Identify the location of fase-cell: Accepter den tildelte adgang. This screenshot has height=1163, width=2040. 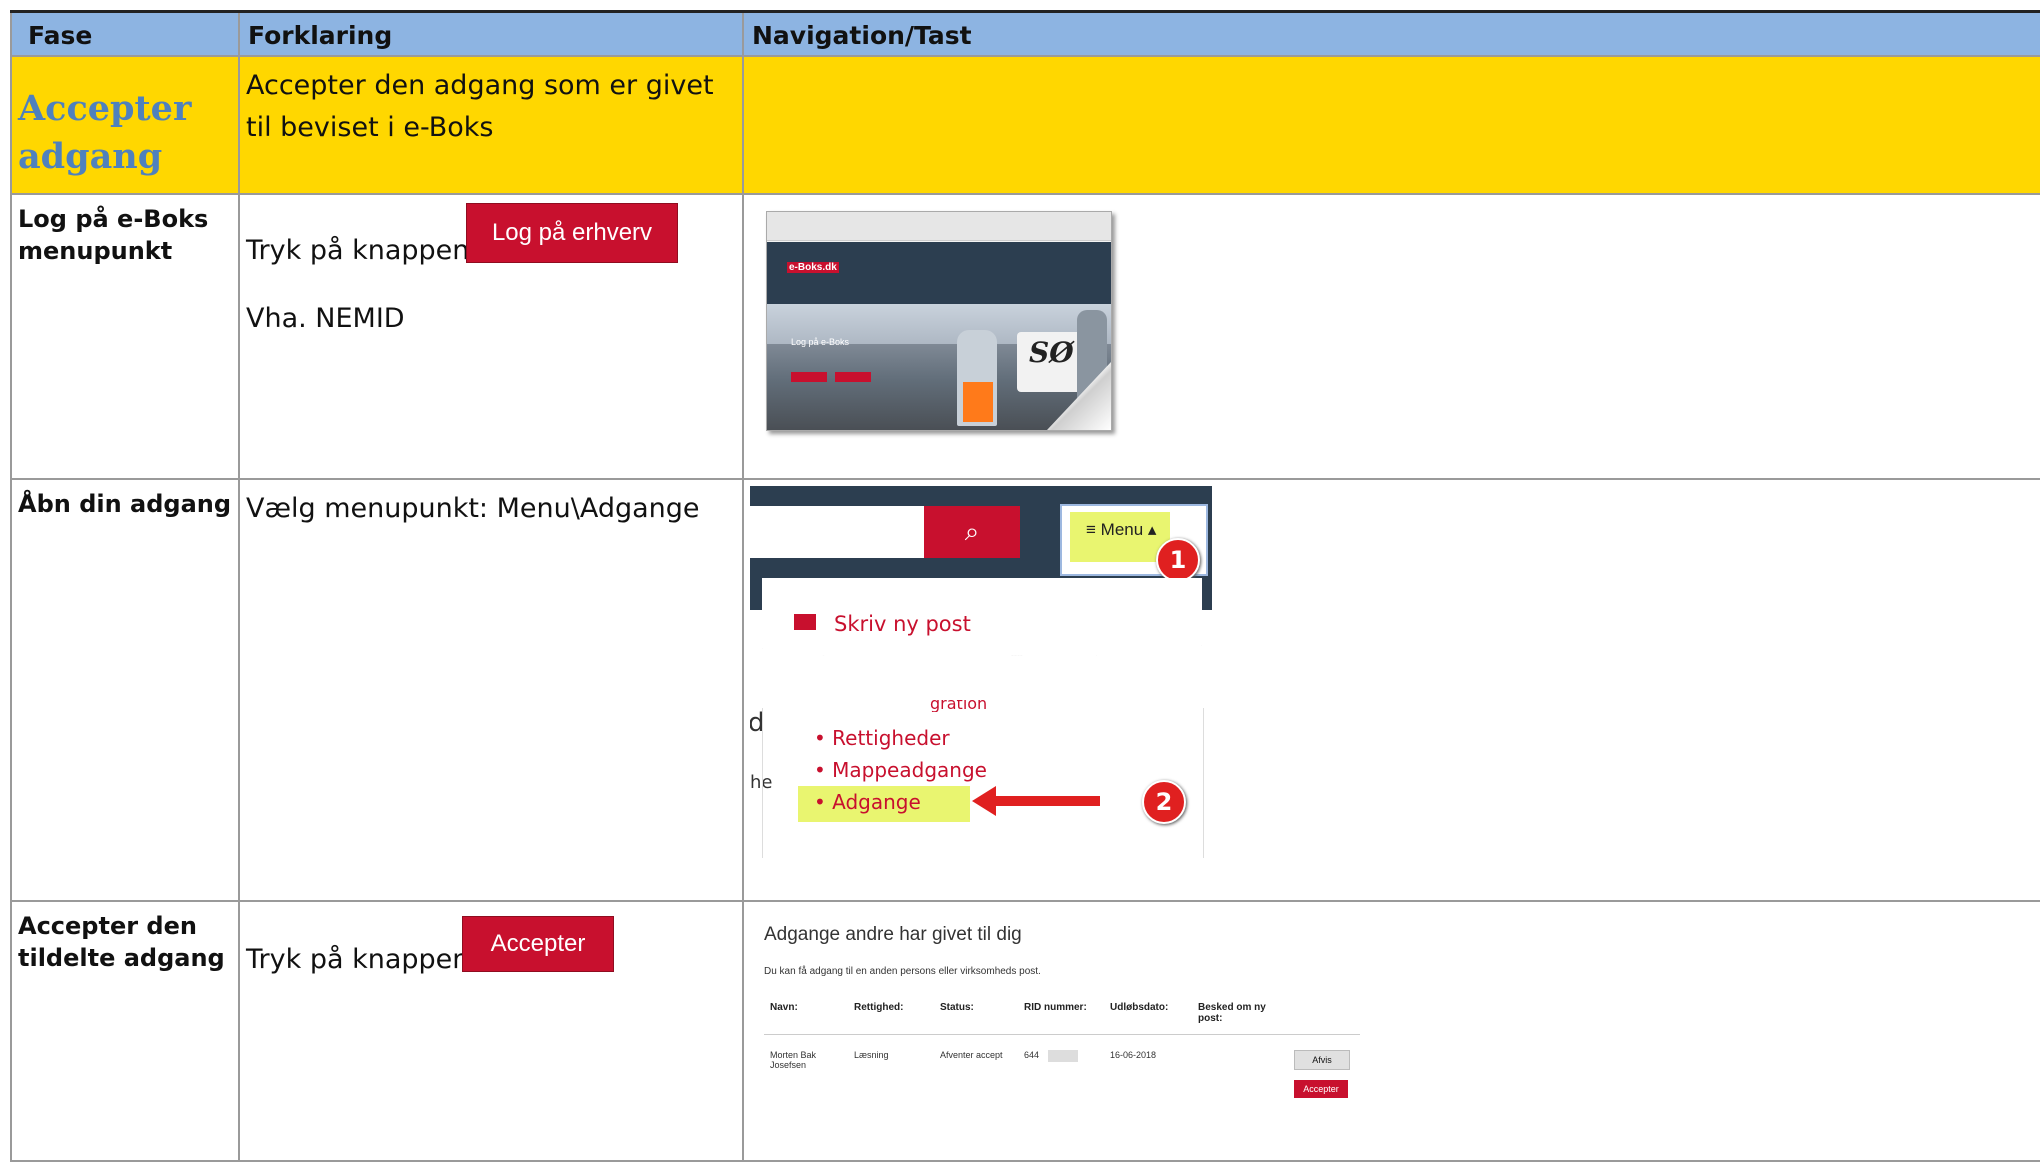
(125, 1031).